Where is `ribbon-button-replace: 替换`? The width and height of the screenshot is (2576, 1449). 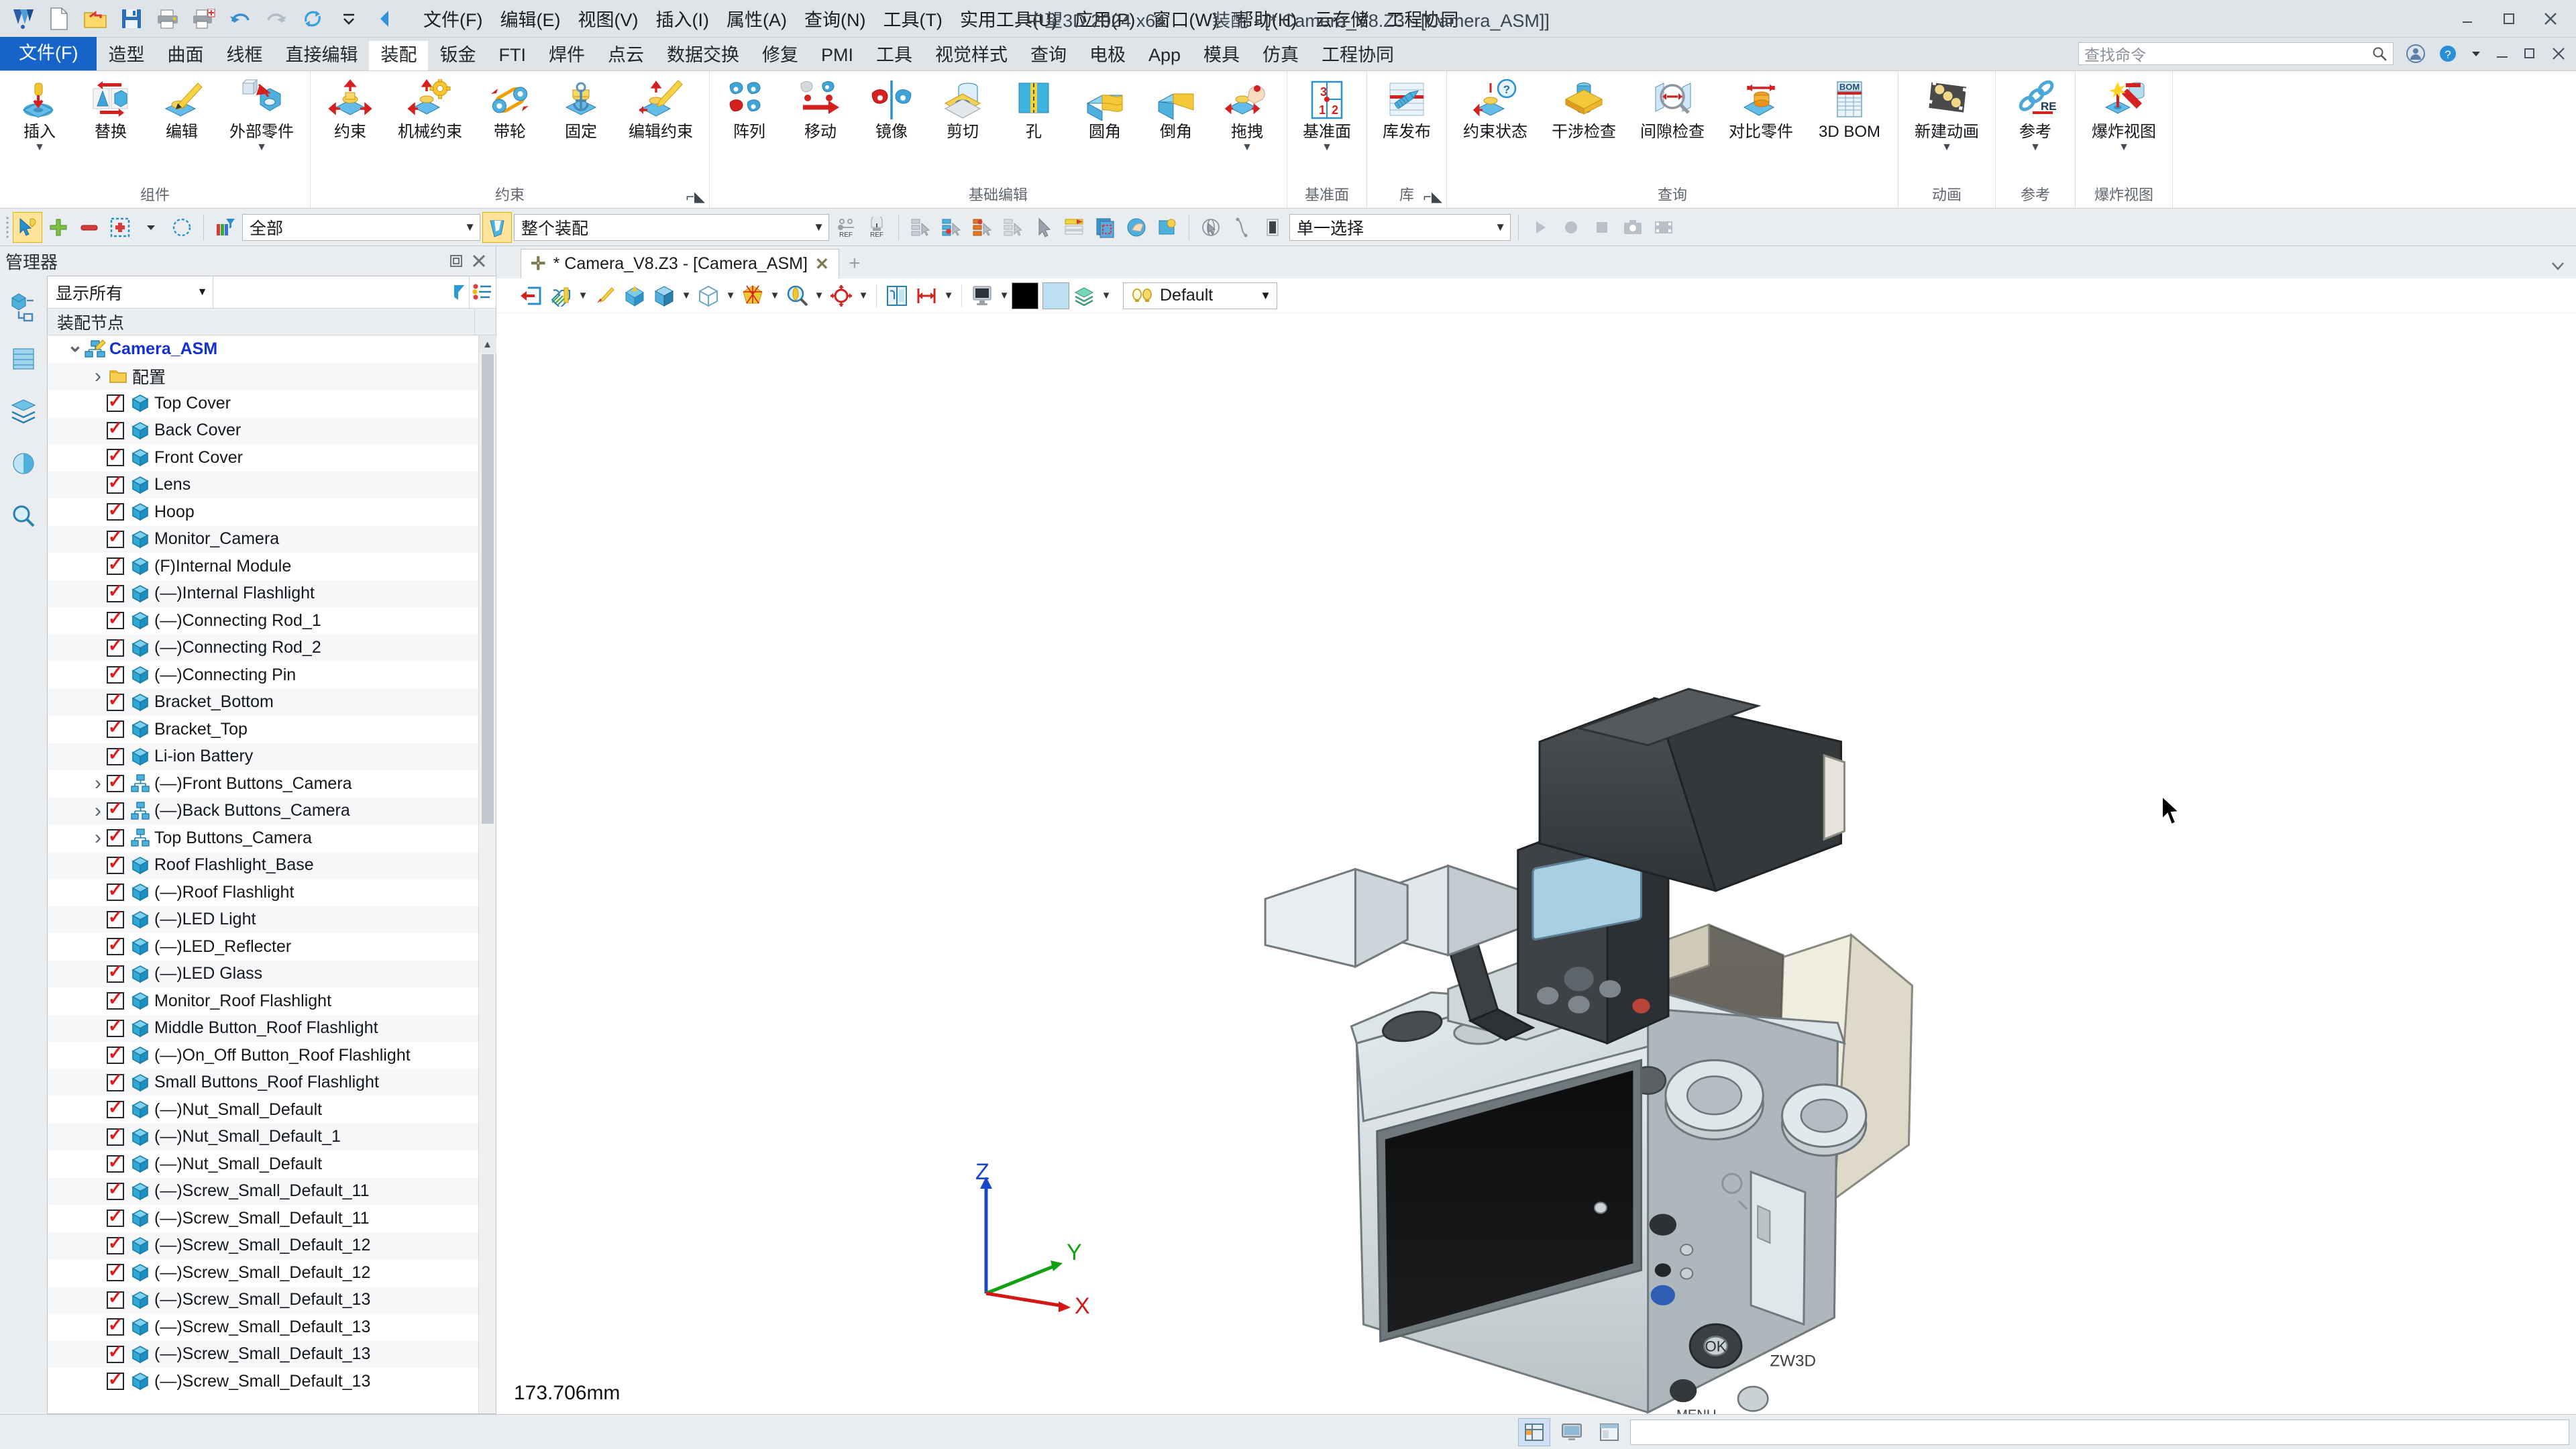
ribbon-button-replace: 替换 is located at coordinates (110, 107).